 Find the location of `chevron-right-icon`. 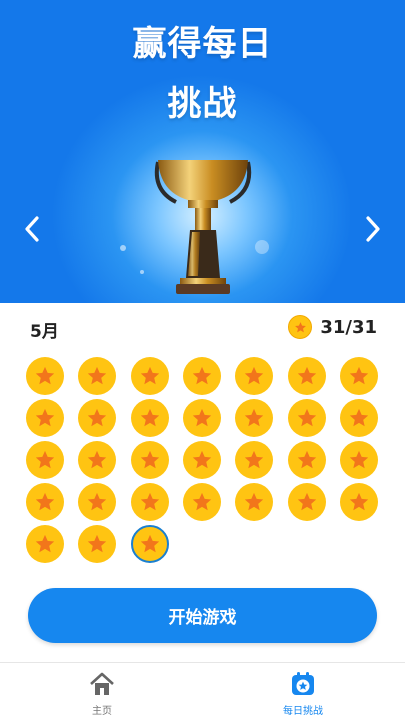

chevron-right-icon is located at coordinates (373, 229).